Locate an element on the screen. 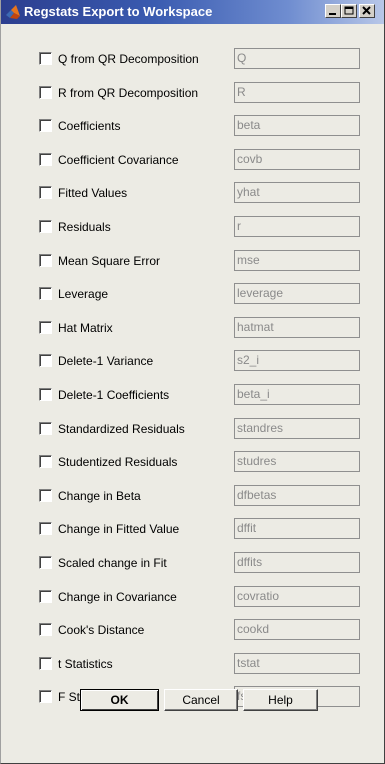  close-icon is located at coordinates (366, 10).